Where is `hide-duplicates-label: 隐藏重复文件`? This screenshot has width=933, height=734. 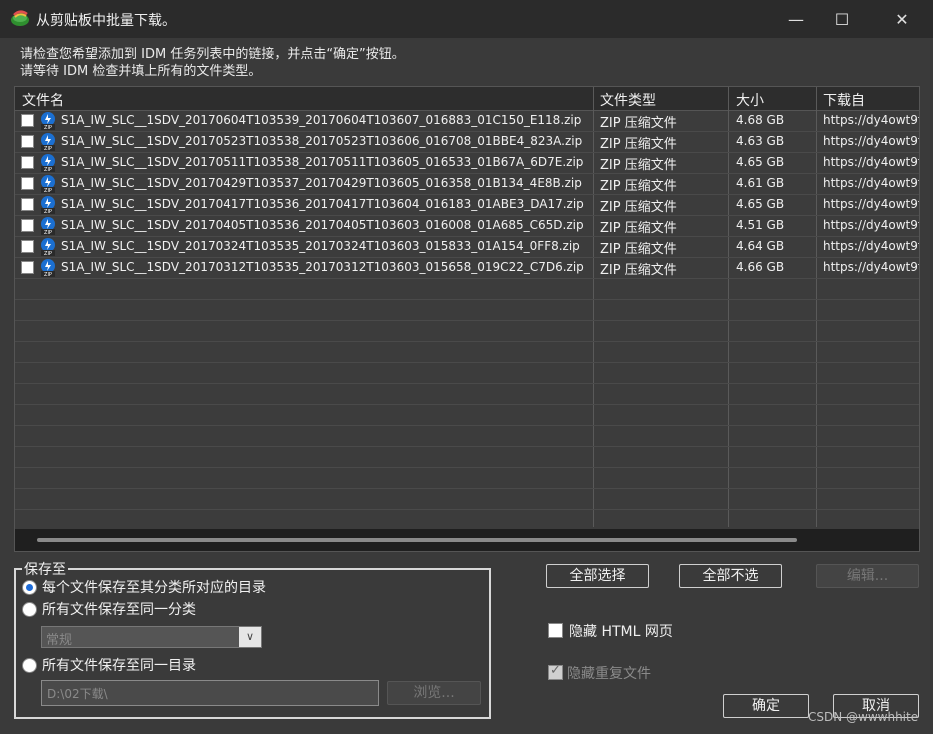
hide-duplicates-label: 隐藏重复文件 is located at coordinates (609, 673).